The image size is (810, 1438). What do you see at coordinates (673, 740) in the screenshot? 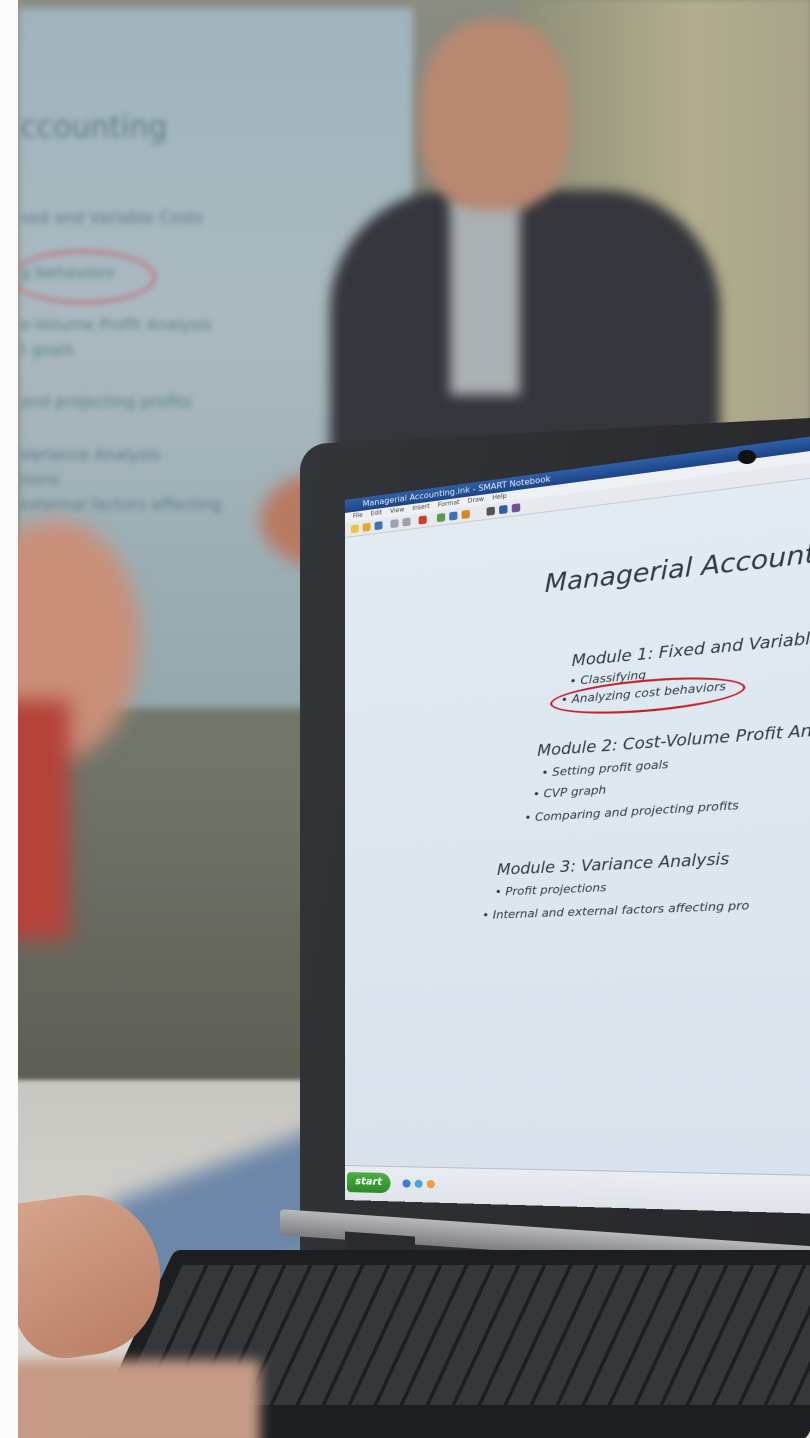
I see `module-heading: Module 2: Cost-Volume Profit Ana` at bounding box center [673, 740].